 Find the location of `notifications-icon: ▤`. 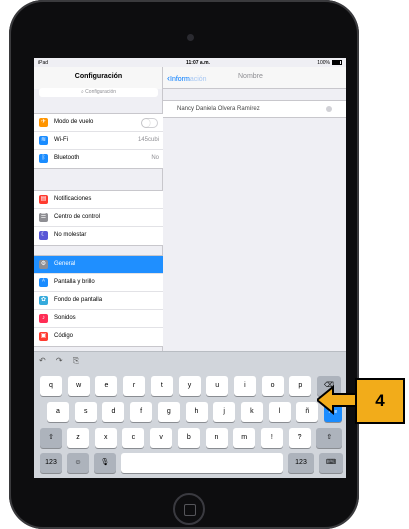

notifications-icon: ▤ is located at coordinates (43, 199).